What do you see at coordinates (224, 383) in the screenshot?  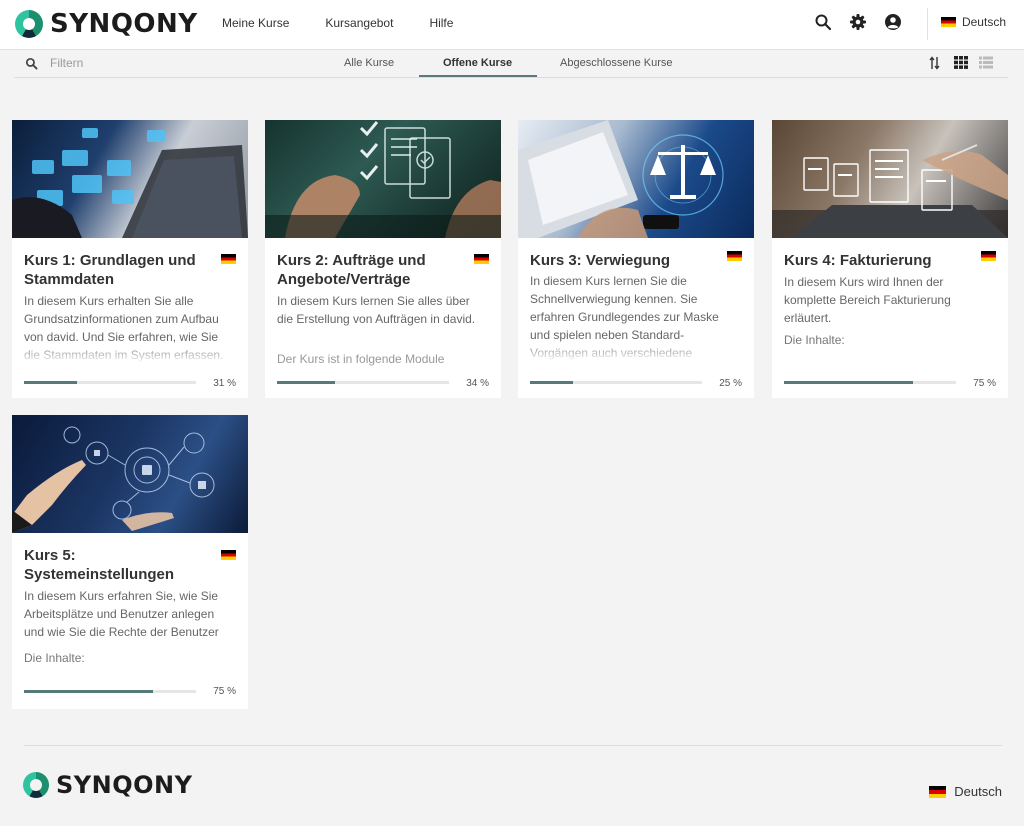 I see `progress-percent: 31 %` at bounding box center [224, 383].